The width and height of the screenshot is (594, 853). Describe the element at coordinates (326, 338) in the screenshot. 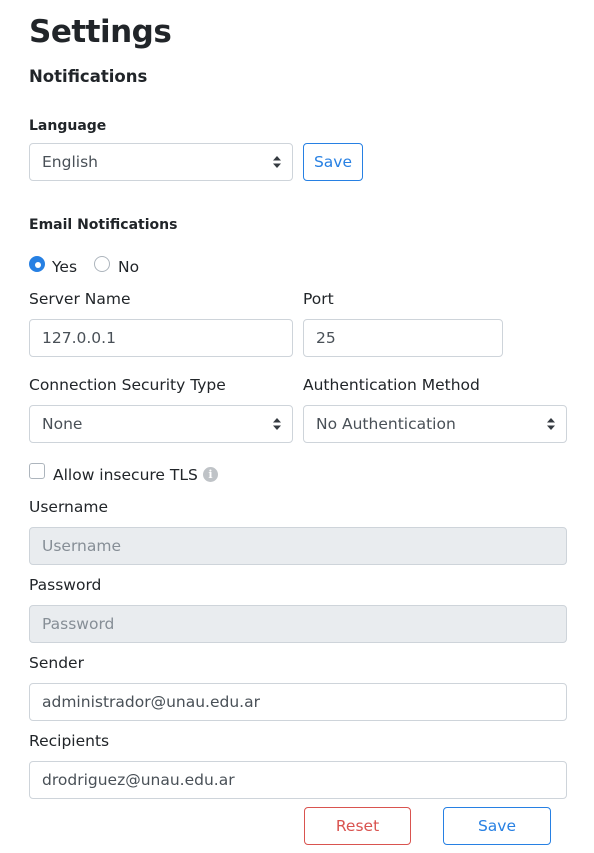

I see `port-value: 25` at that location.